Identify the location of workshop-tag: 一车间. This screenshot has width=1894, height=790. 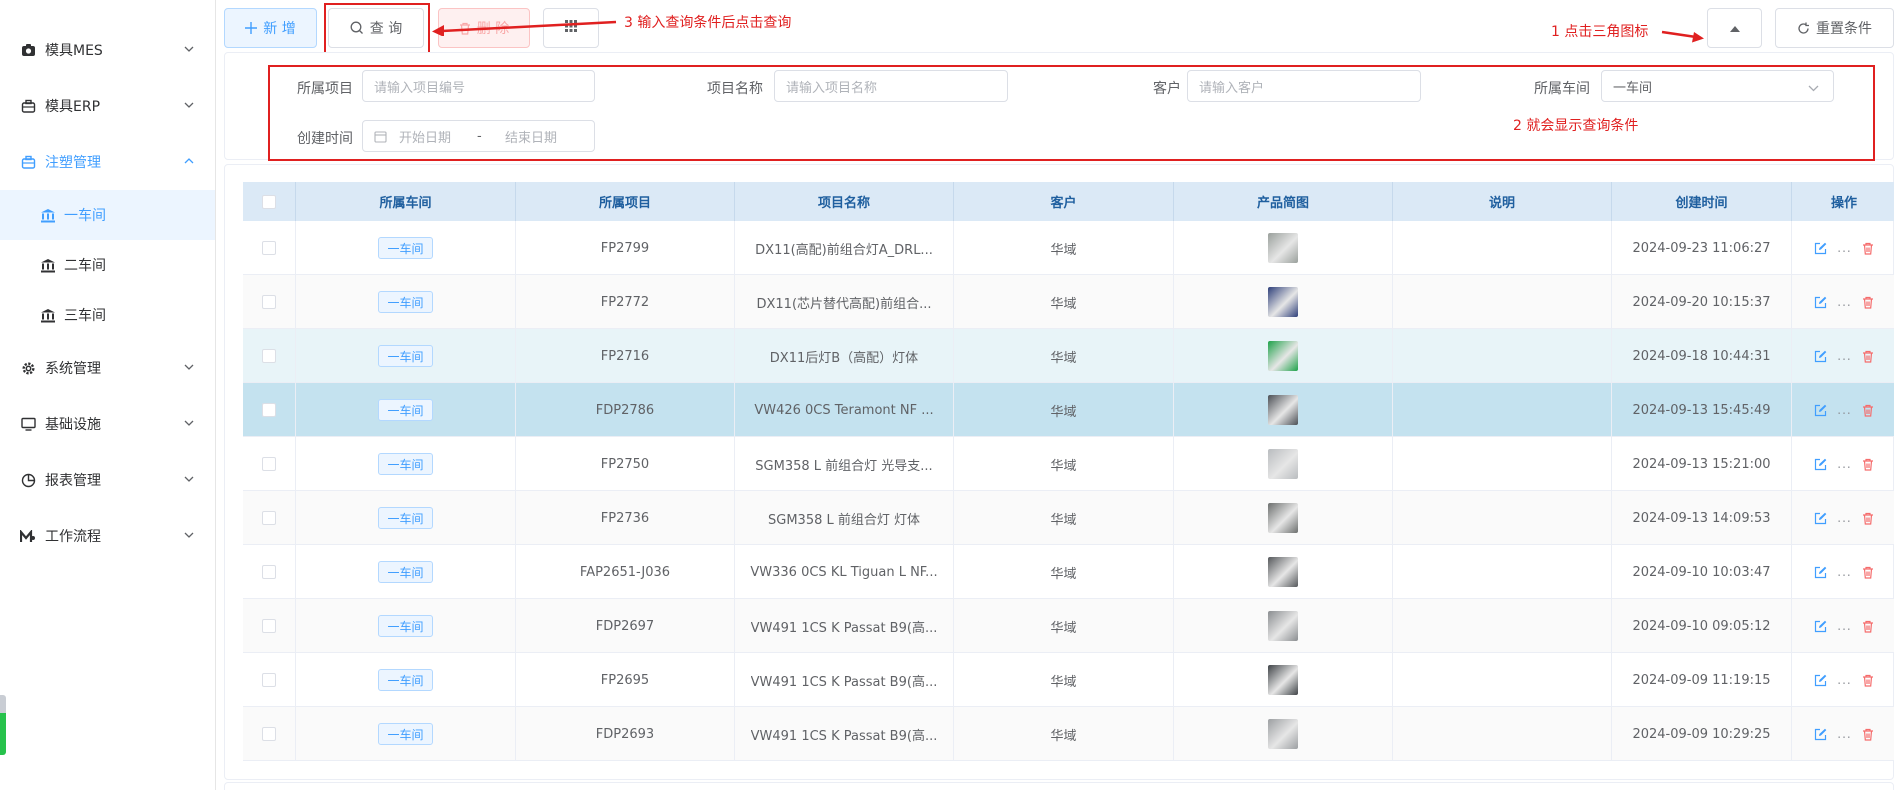
(405, 734).